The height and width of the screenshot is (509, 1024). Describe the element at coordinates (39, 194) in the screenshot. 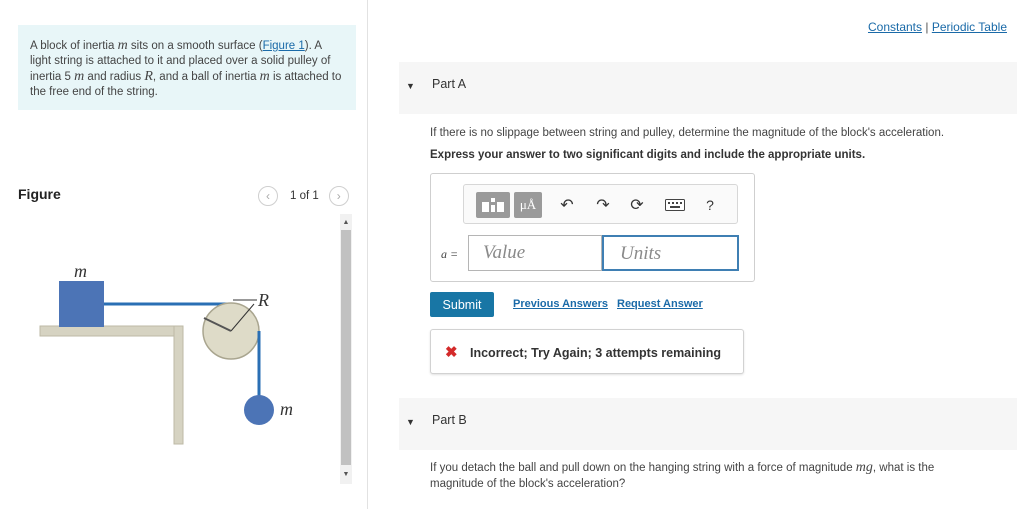

I see `figure-title: Figure` at that location.